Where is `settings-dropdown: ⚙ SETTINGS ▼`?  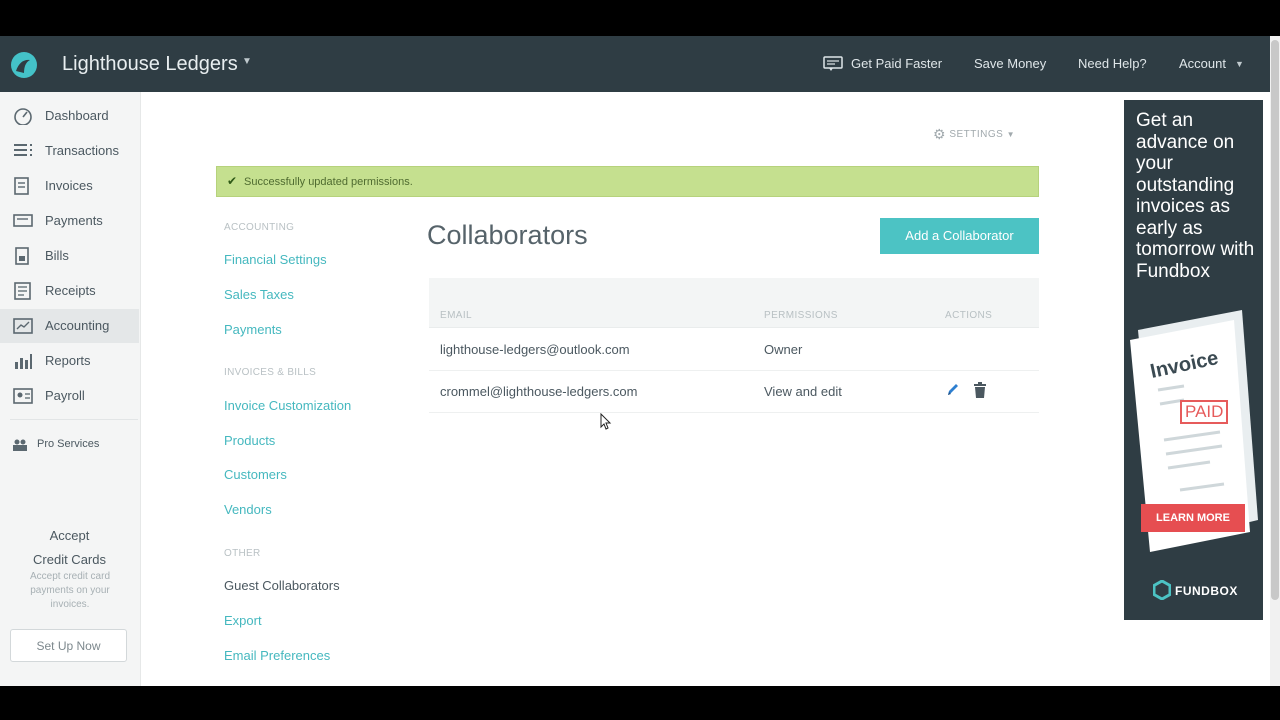 settings-dropdown: ⚙ SETTINGS ▼ is located at coordinates (974, 134).